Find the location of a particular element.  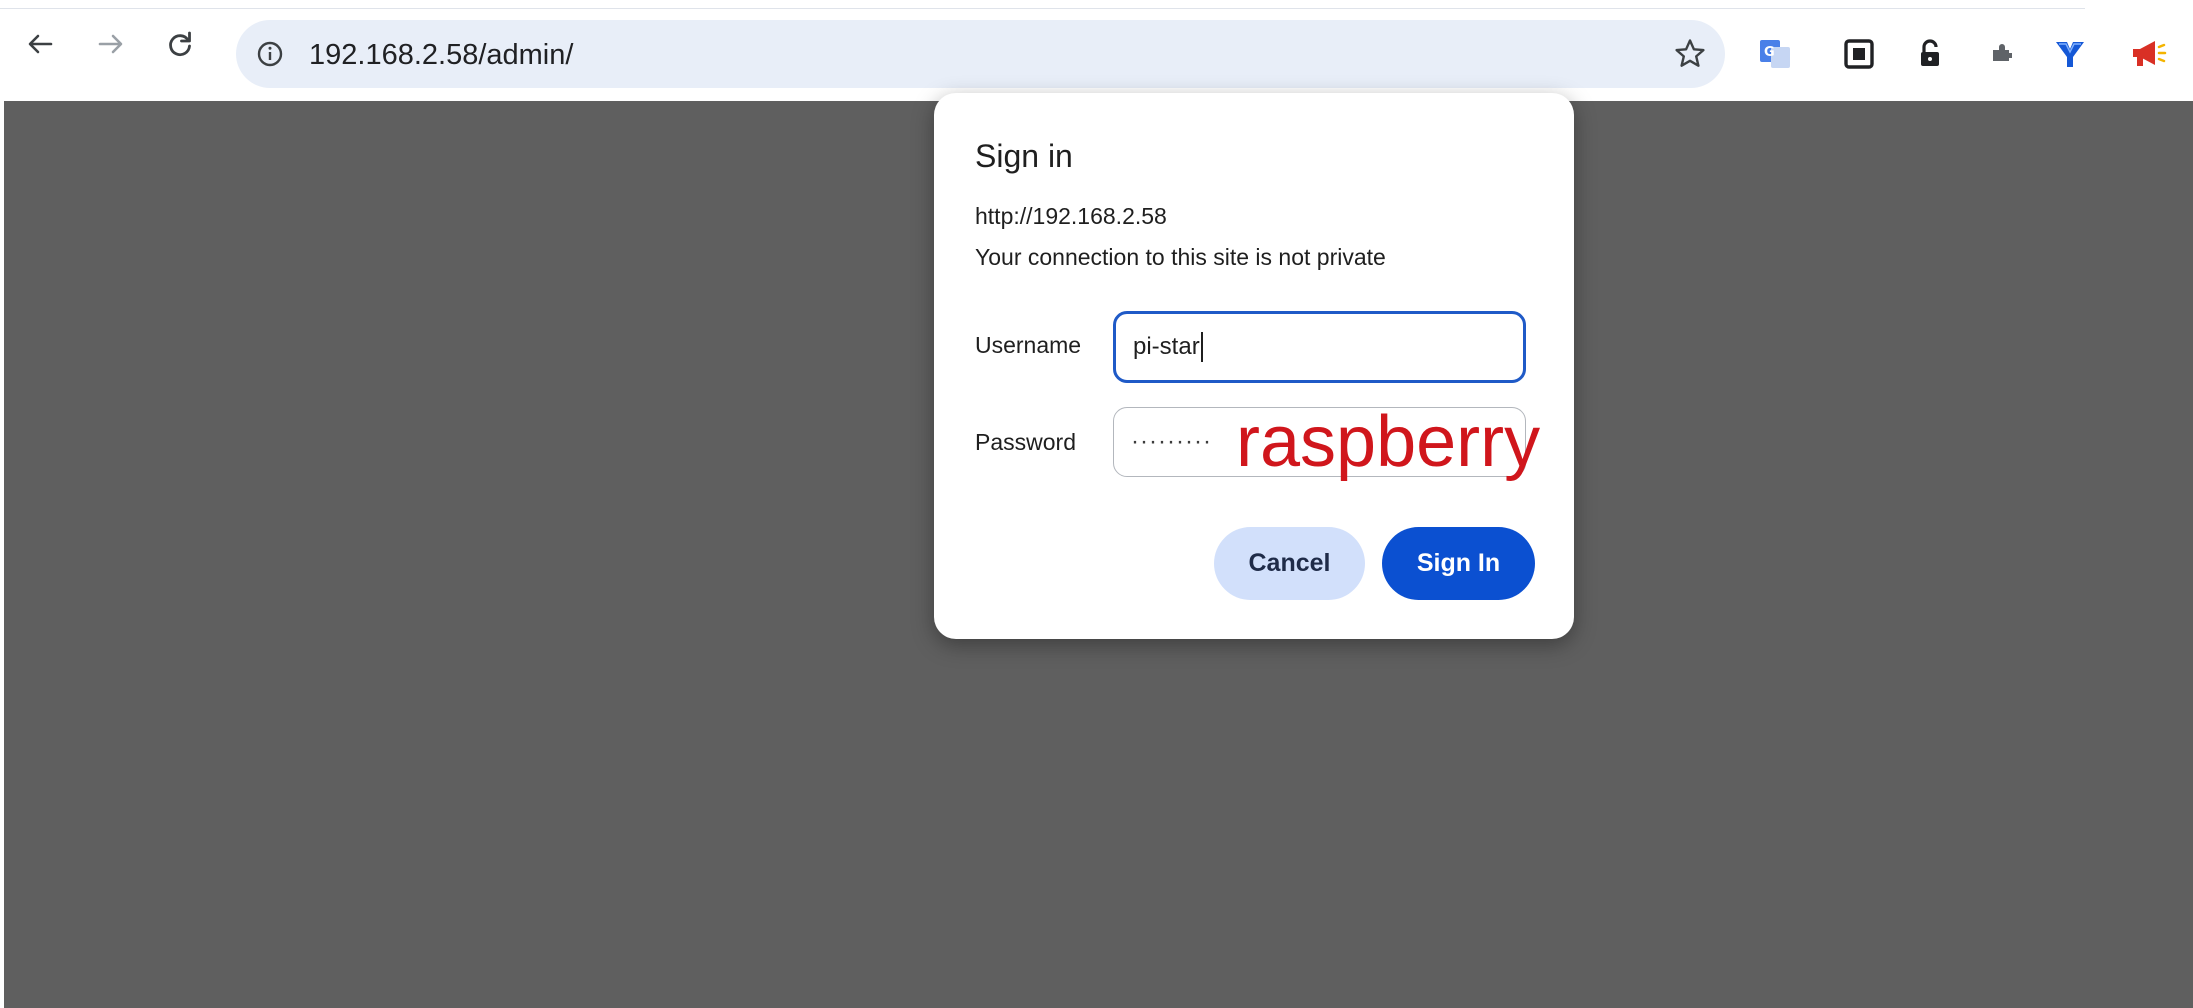

site-info-icon is located at coordinates (270, 54).